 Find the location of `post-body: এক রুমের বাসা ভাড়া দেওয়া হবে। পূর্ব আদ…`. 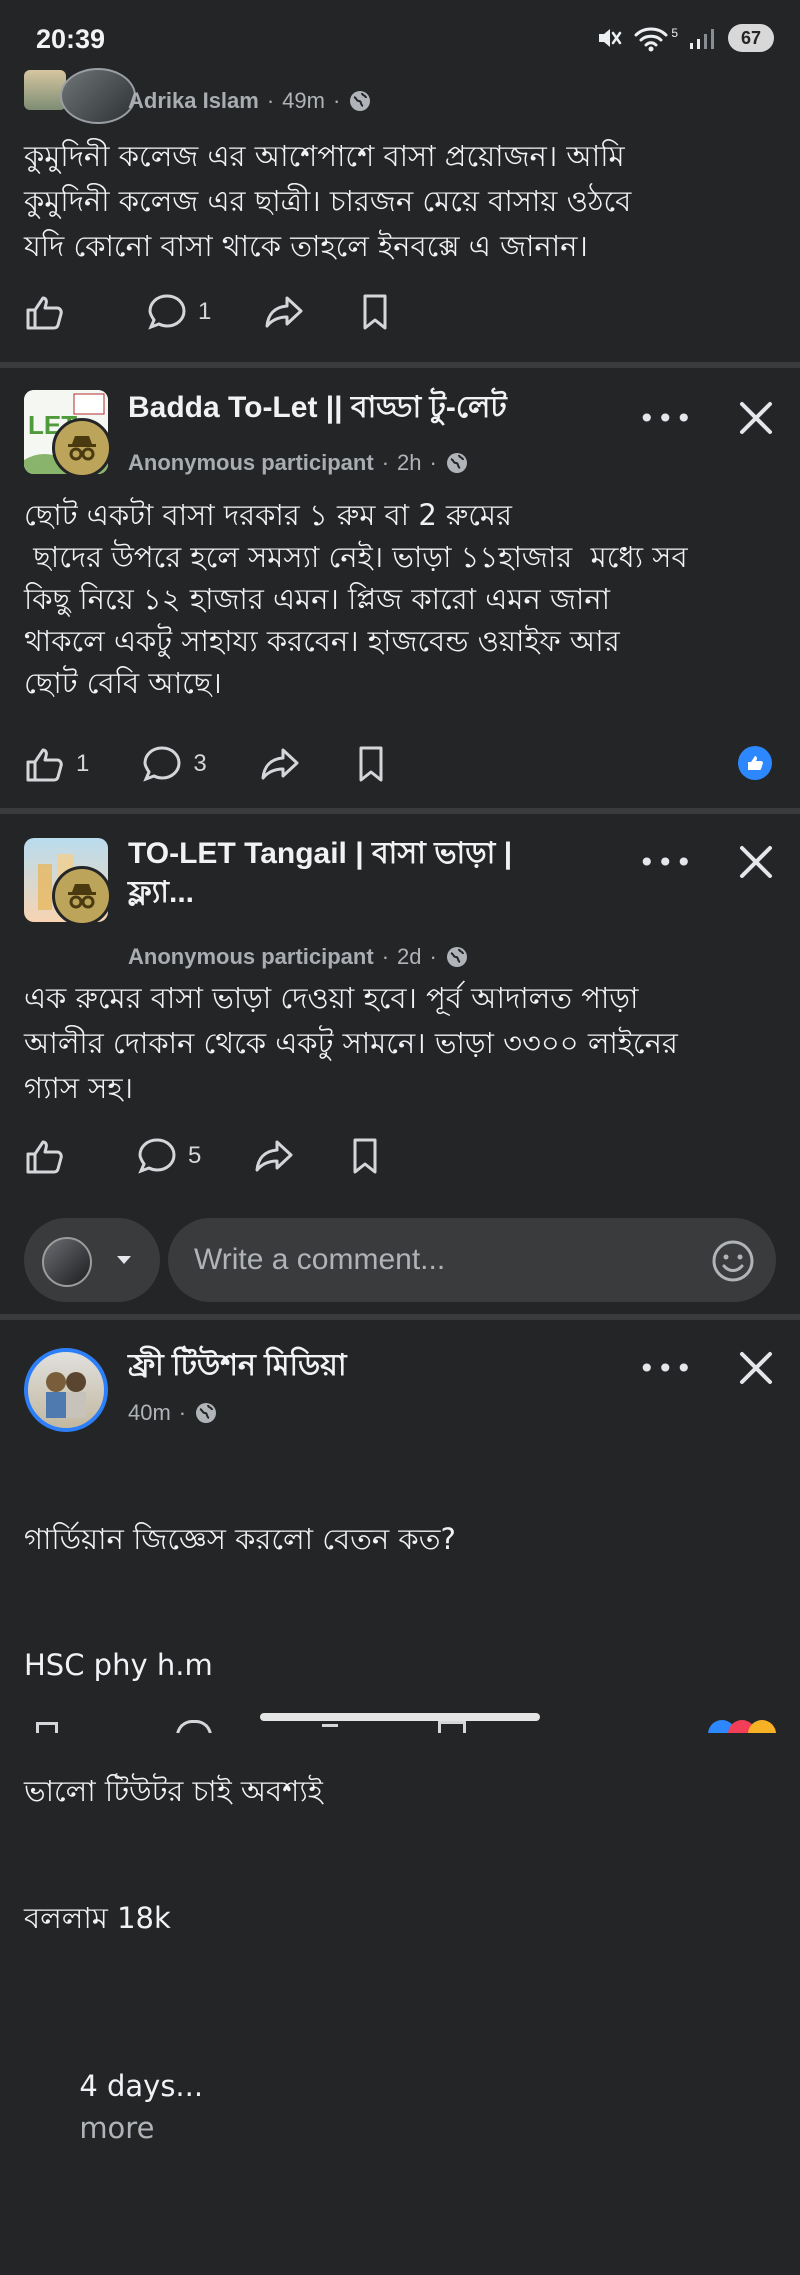

post-body: এক রুমের বাসা ভাড়া দেওয়া হবে। পূর্ব আদ… is located at coordinates (351, 1043).